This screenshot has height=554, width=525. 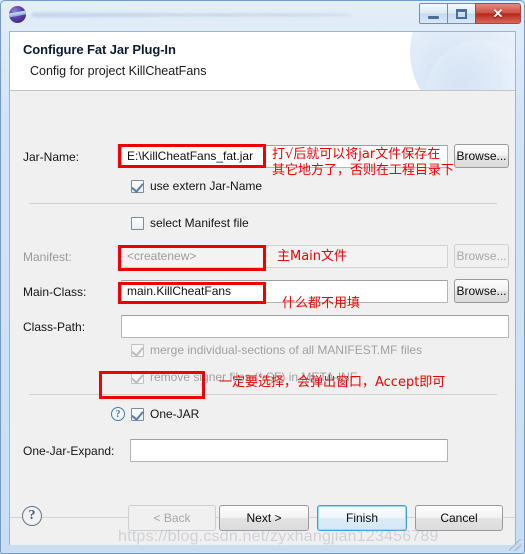 I want to click on one-jar-help-icon: ?, so click(x=118, y=414).